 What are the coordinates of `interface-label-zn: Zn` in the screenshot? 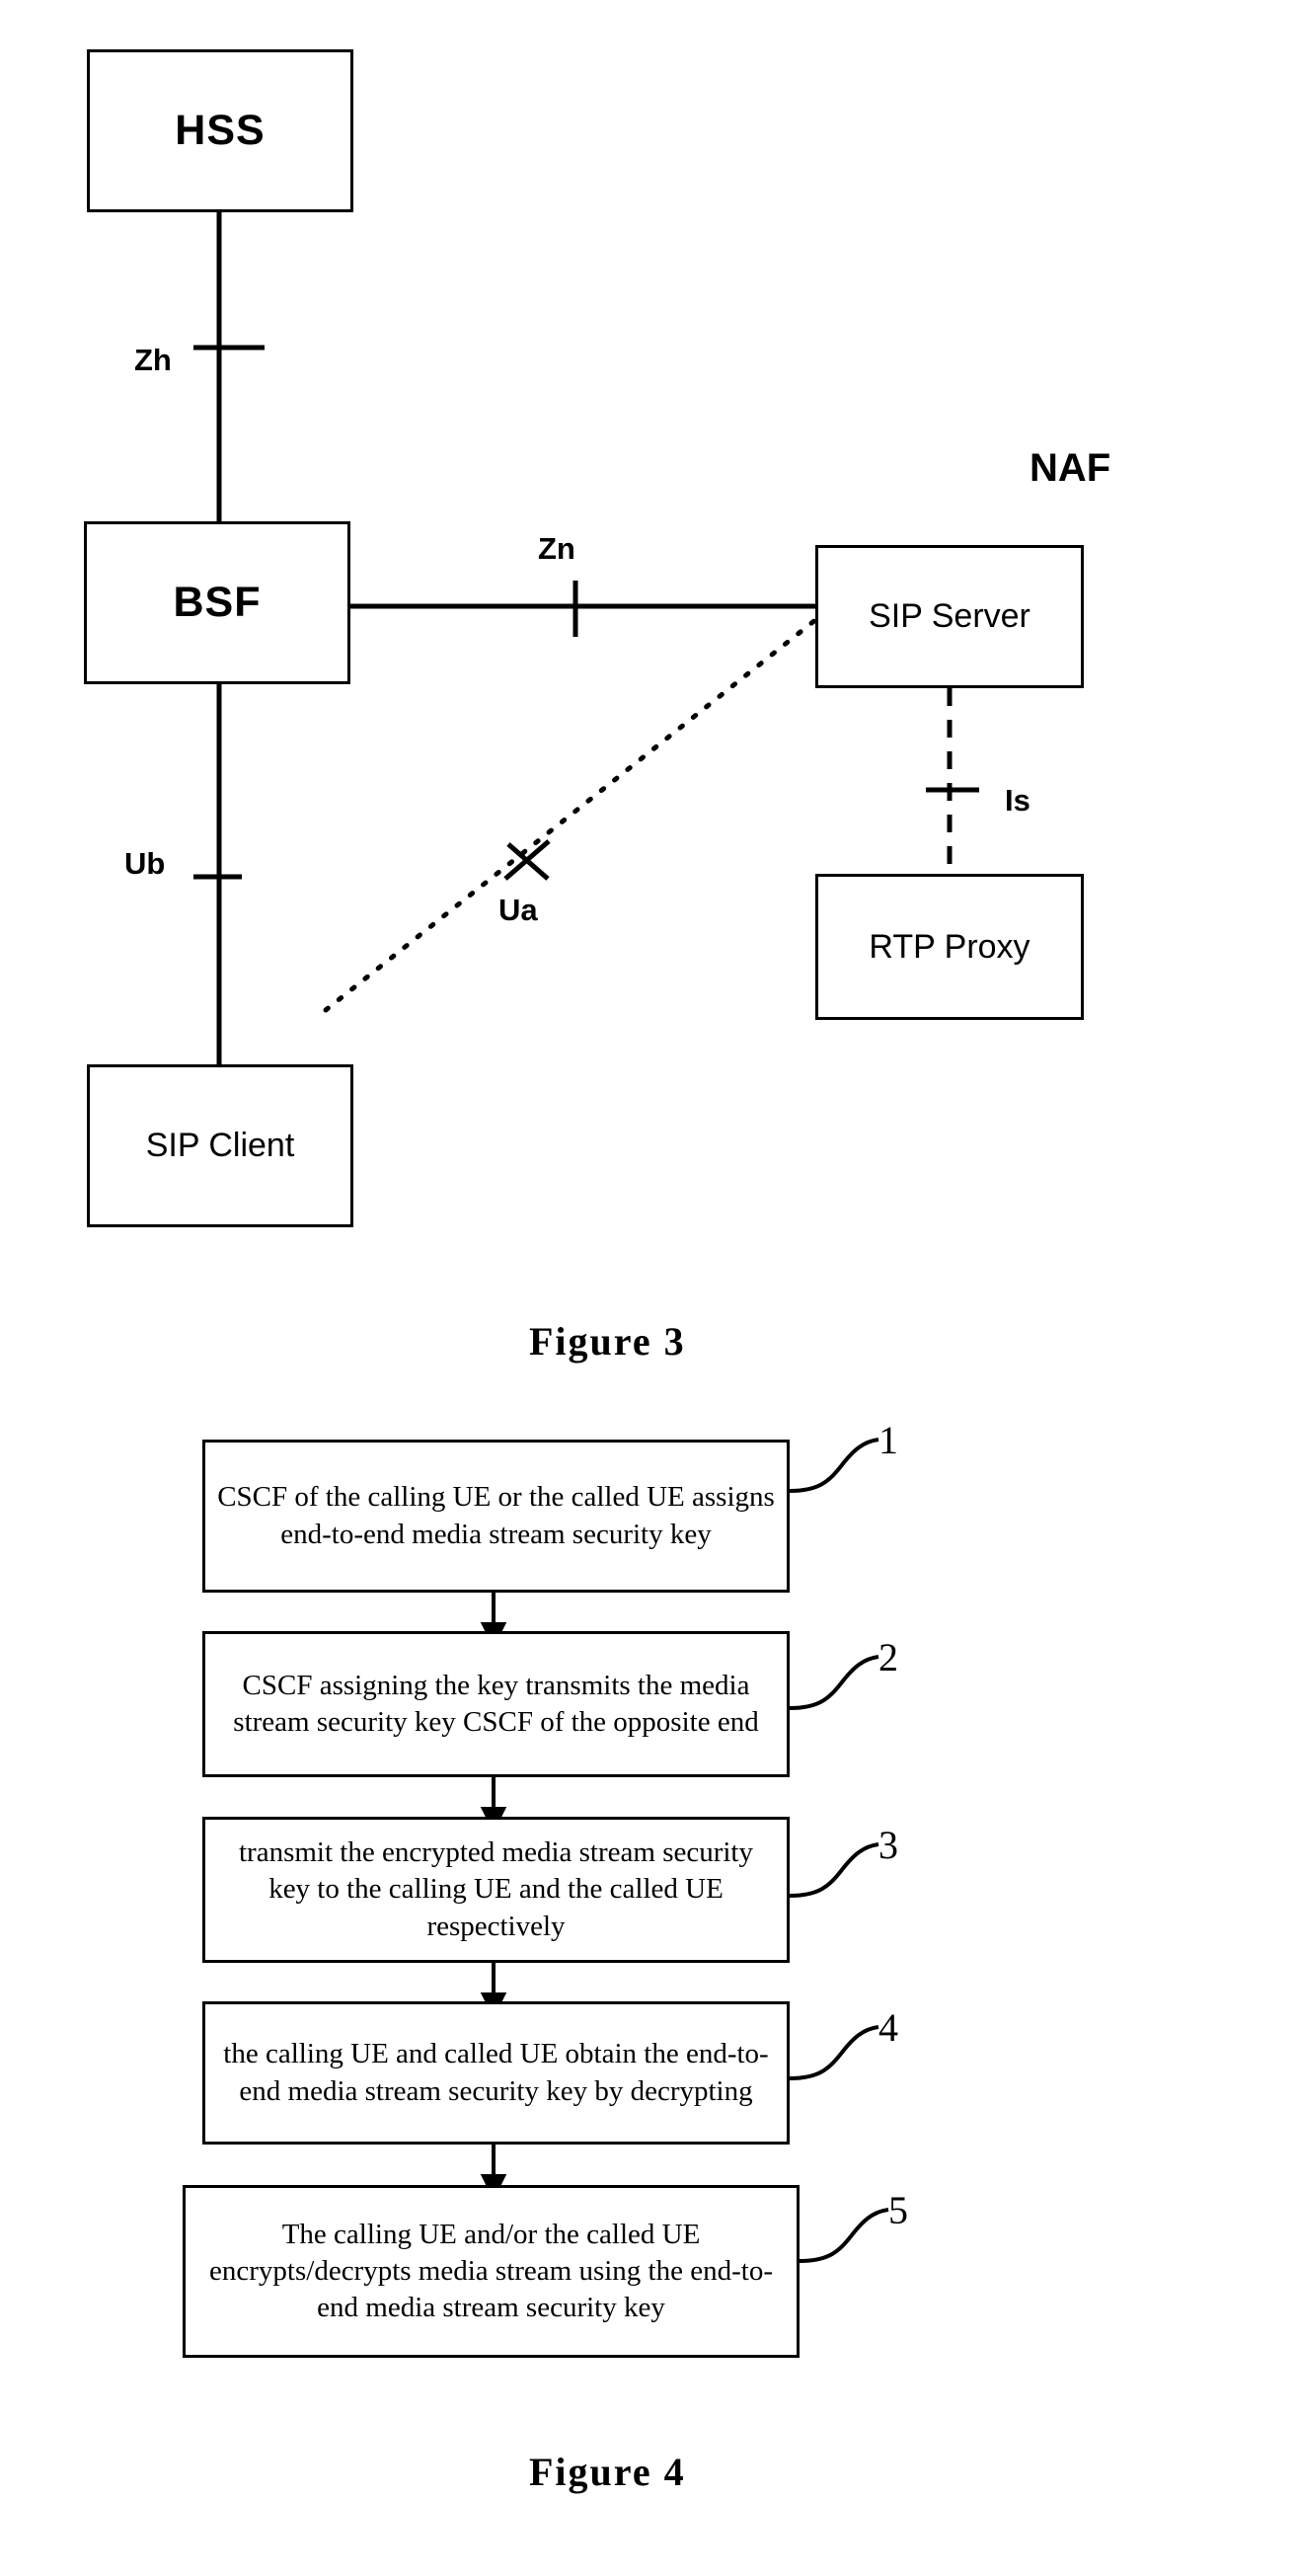 It's located at (556, 548).